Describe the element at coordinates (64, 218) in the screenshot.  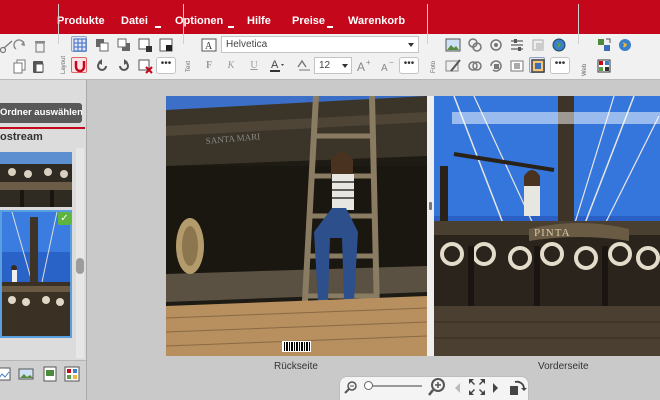
I see `selected-check-icon: ✓` at that location.